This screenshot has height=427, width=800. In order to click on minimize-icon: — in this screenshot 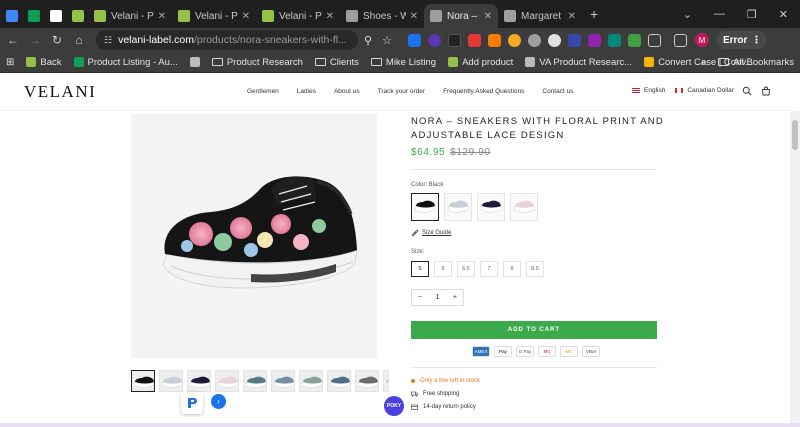, I will do `click(719, 14)`.